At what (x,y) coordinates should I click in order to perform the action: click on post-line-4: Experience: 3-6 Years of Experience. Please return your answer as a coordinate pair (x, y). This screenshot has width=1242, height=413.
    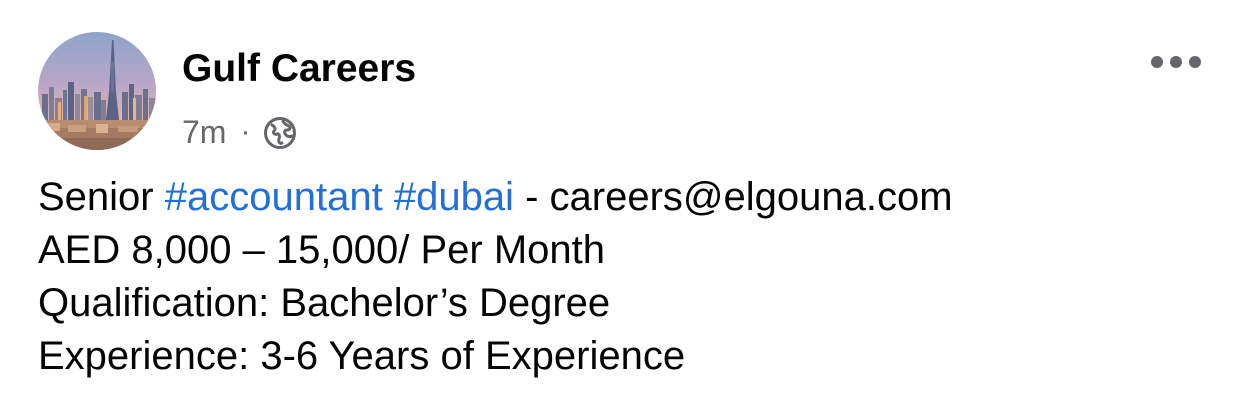
    Looking at the image, I should click on (362, 356).